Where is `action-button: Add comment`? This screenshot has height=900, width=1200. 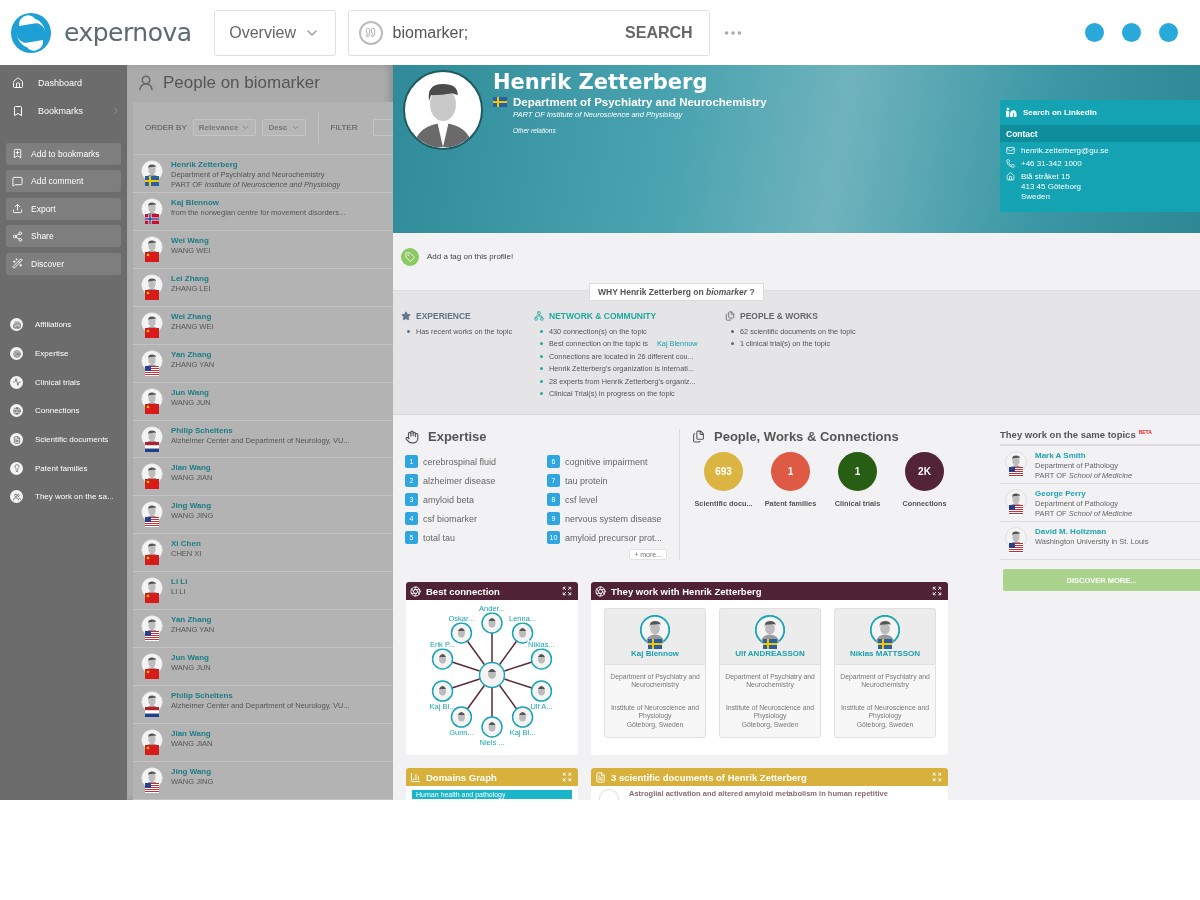 action-button: Add comment is located at coordinates (63, 181).